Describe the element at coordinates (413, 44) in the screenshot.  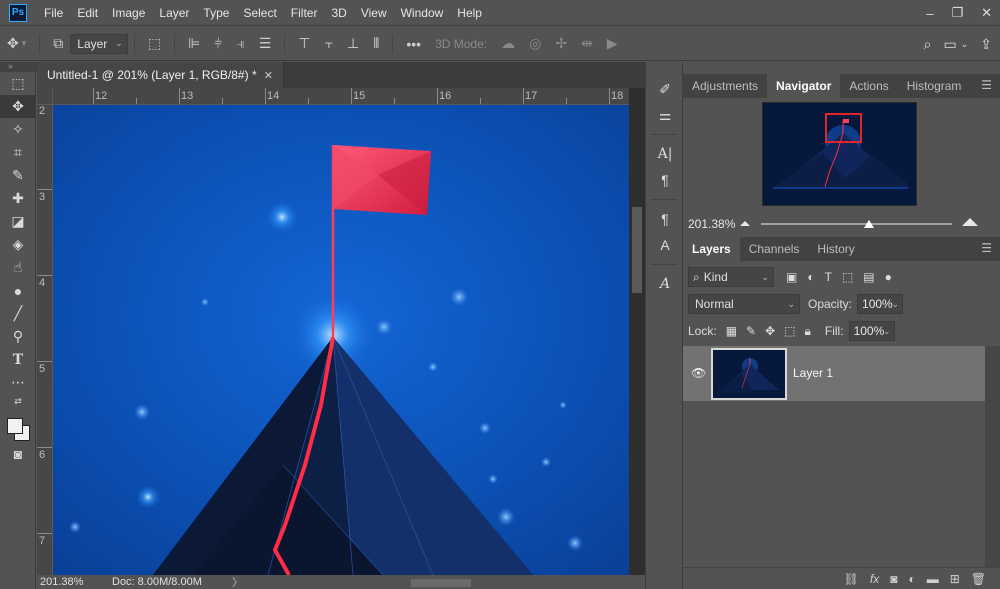
I see `more-options-icon: •••` at that location.